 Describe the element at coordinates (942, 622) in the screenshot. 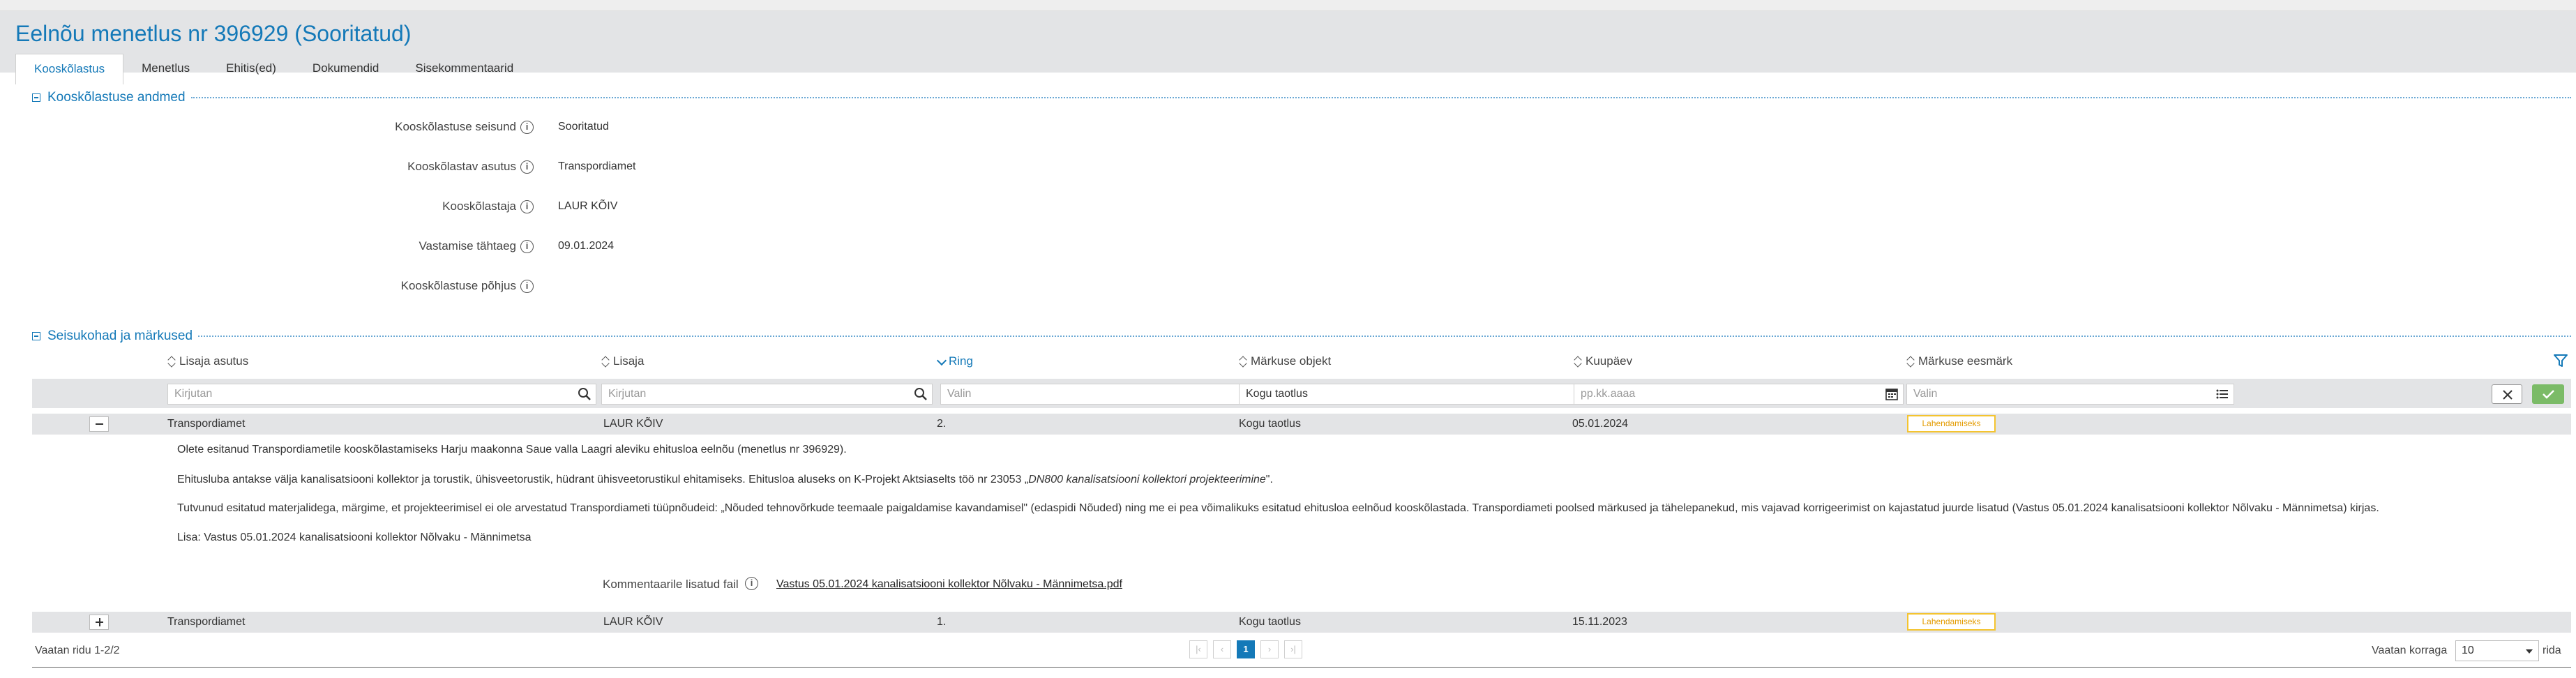

I see `cell-round: 1.` at that location.